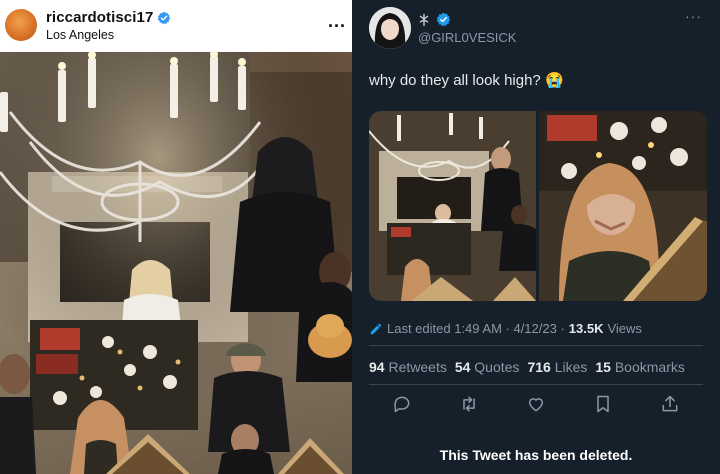 Image resolution: width=720 pixels, height=474 pixels. I want to click on retweet-icon, so click(469, 404).